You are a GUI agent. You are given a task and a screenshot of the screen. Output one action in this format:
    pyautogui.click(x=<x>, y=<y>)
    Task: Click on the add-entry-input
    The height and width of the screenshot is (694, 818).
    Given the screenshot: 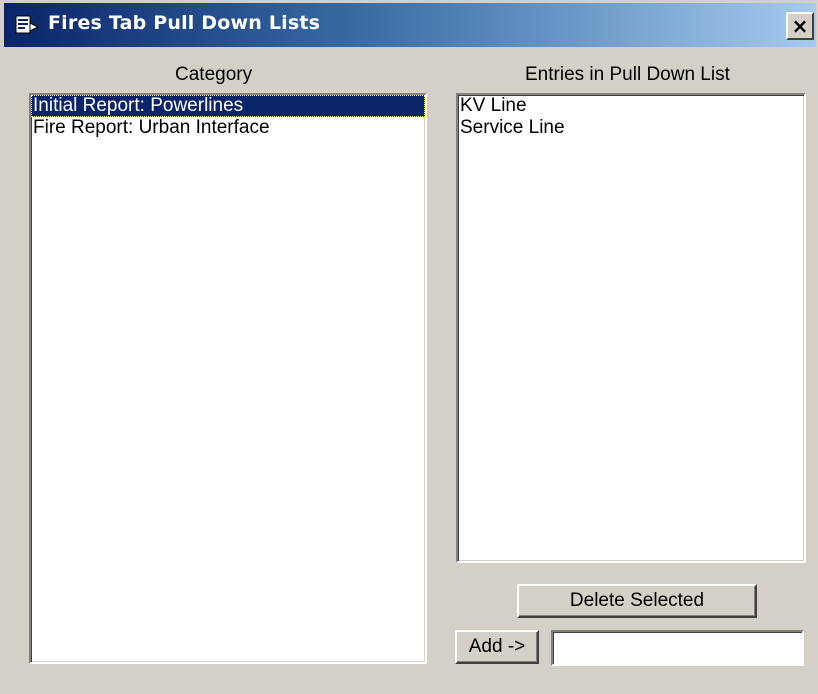 What is the action you would take?
    pyautogui.click(x=677, y=648)
    